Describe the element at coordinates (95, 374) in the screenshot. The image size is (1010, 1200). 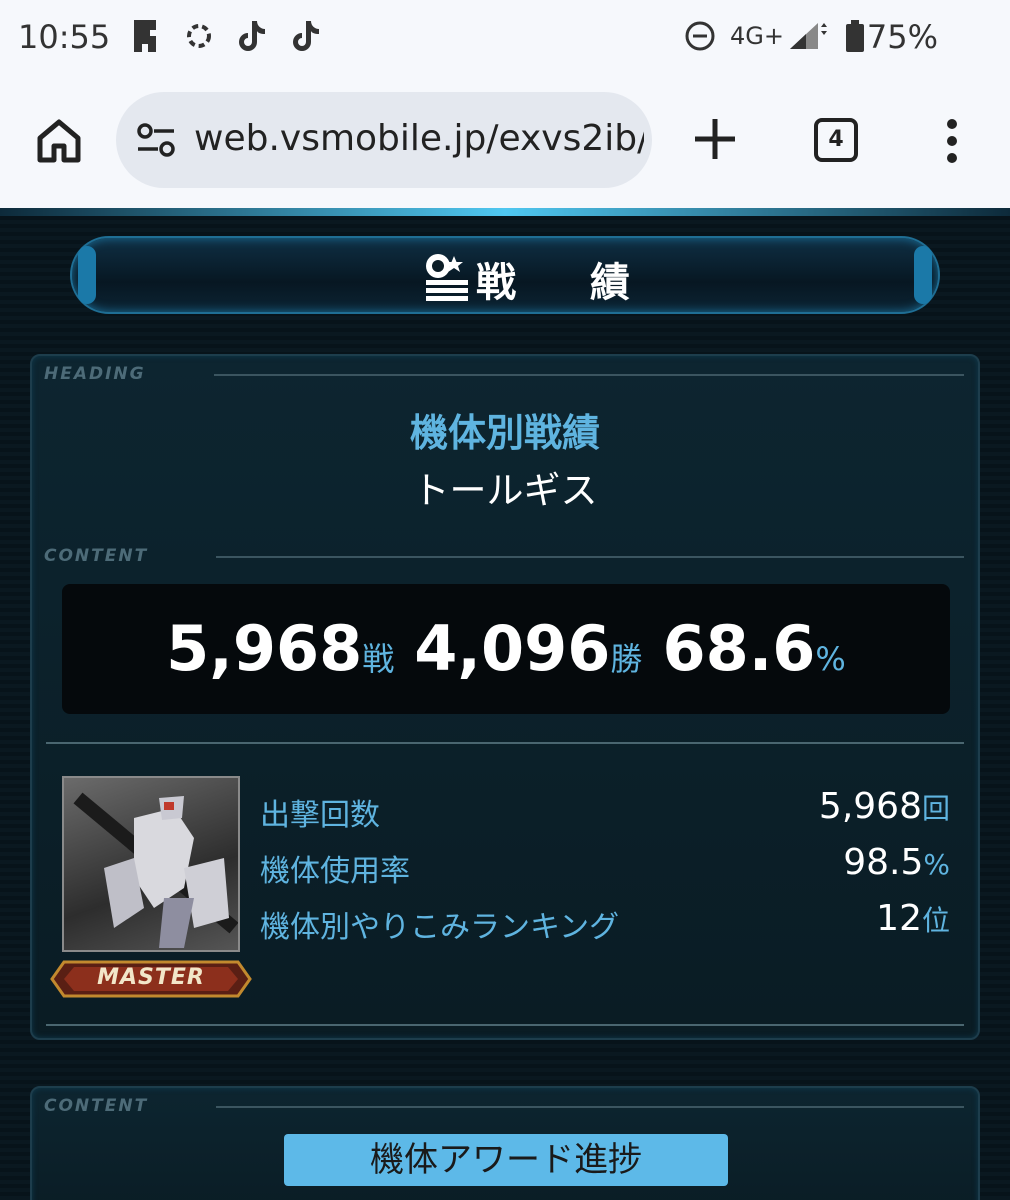
I see `heading-tag: HEADING` at that location.